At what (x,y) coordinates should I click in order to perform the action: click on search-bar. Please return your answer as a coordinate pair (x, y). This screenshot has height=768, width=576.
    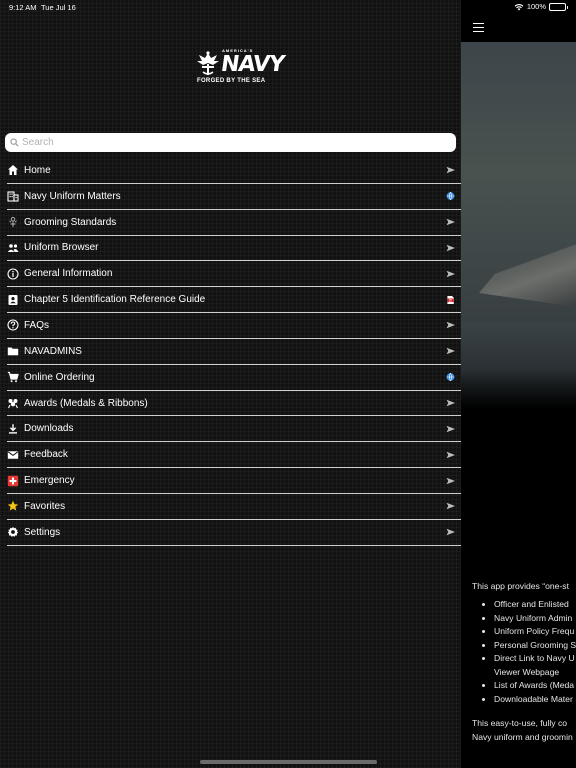
    Looking at the image, I should click on (230, 142).